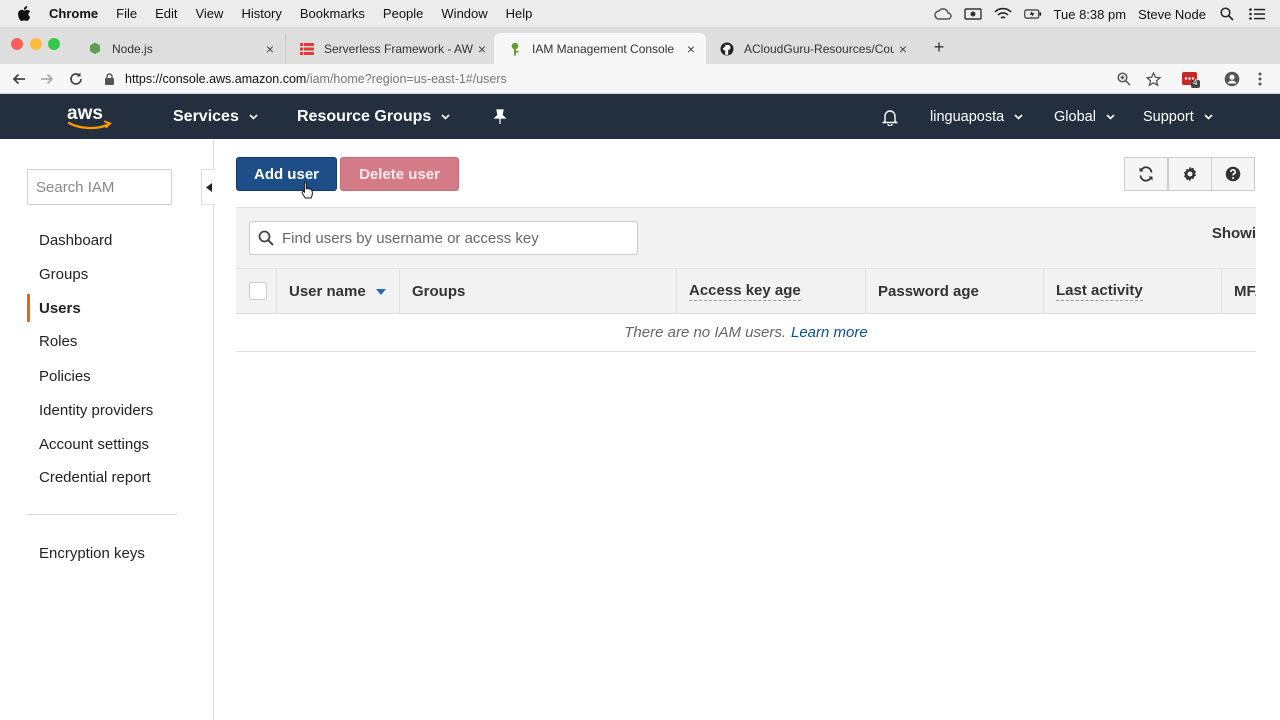 Image resolution: width=1280 pixels, height=720 pixels. I want to click on sidebar-item-account-settings: Account settings, so click(102, 444).